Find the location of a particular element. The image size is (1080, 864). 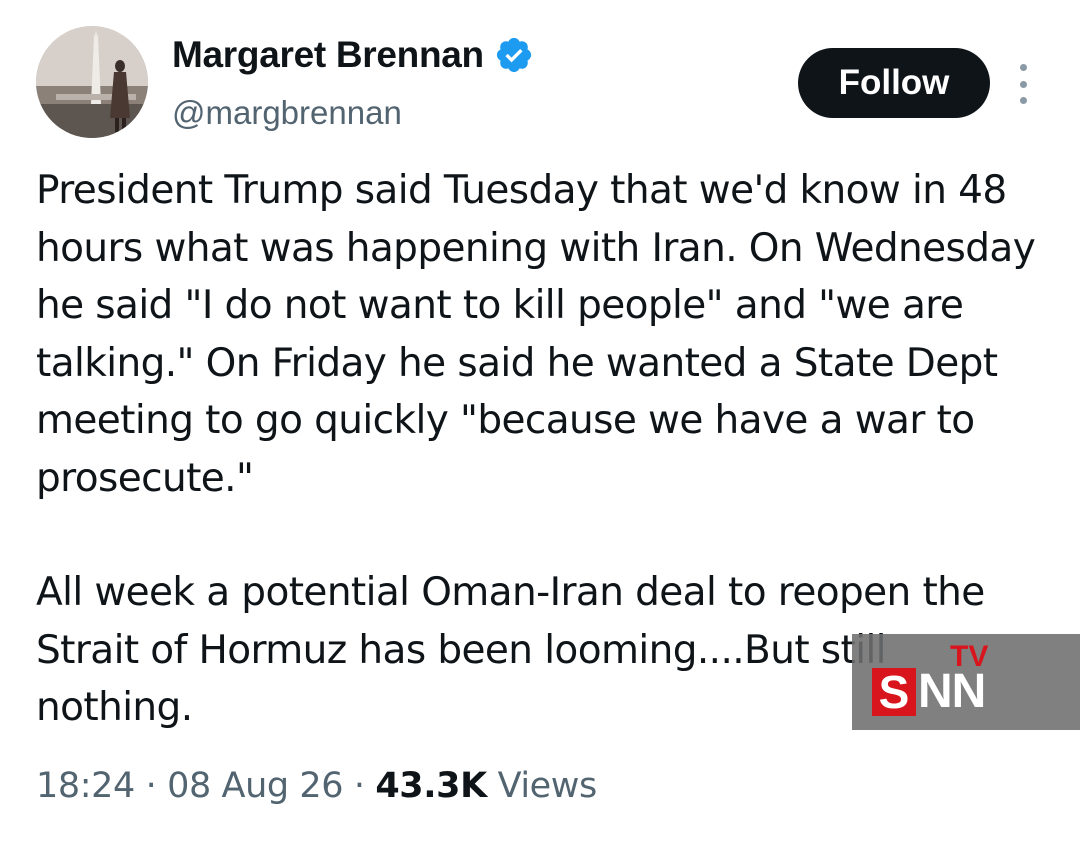

avatar is located at coordinates (92, 82).